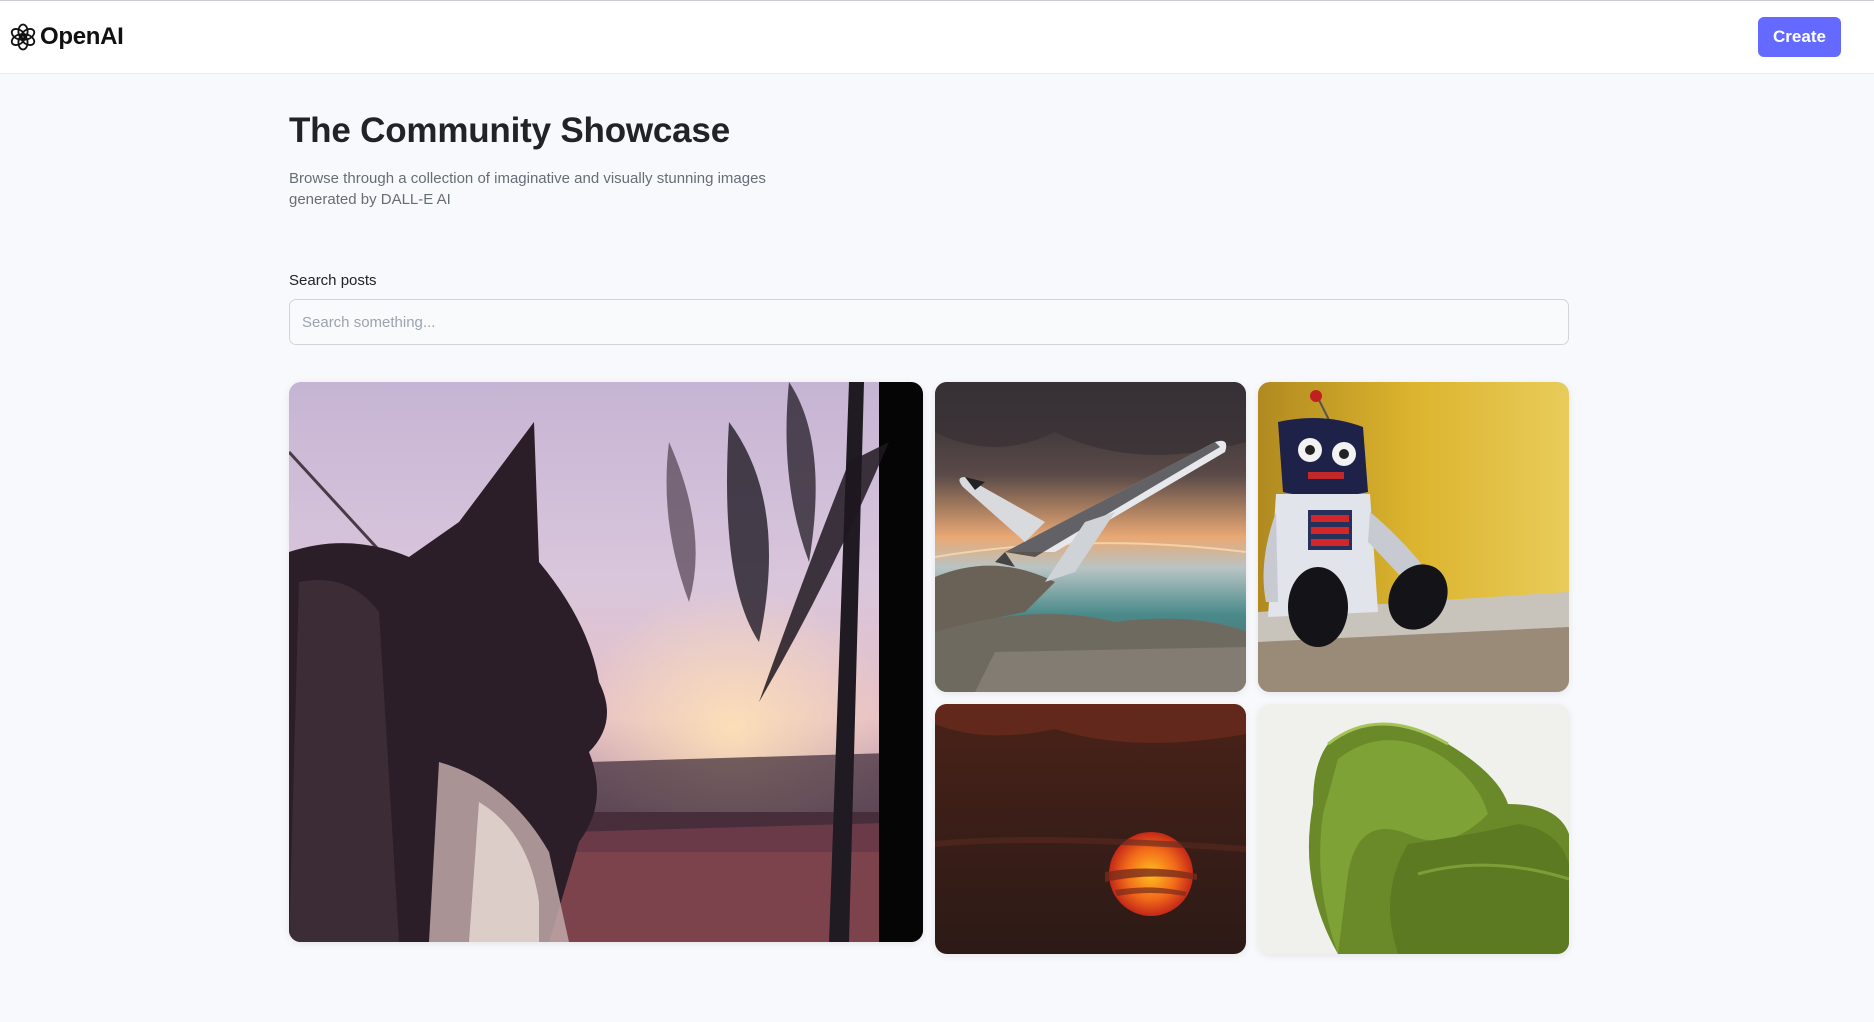 This screenshot has height=1022, width=1874. Describe the element at coordinates (333, 280) in the screenshot. I see `search-label: Search posts` at that location.